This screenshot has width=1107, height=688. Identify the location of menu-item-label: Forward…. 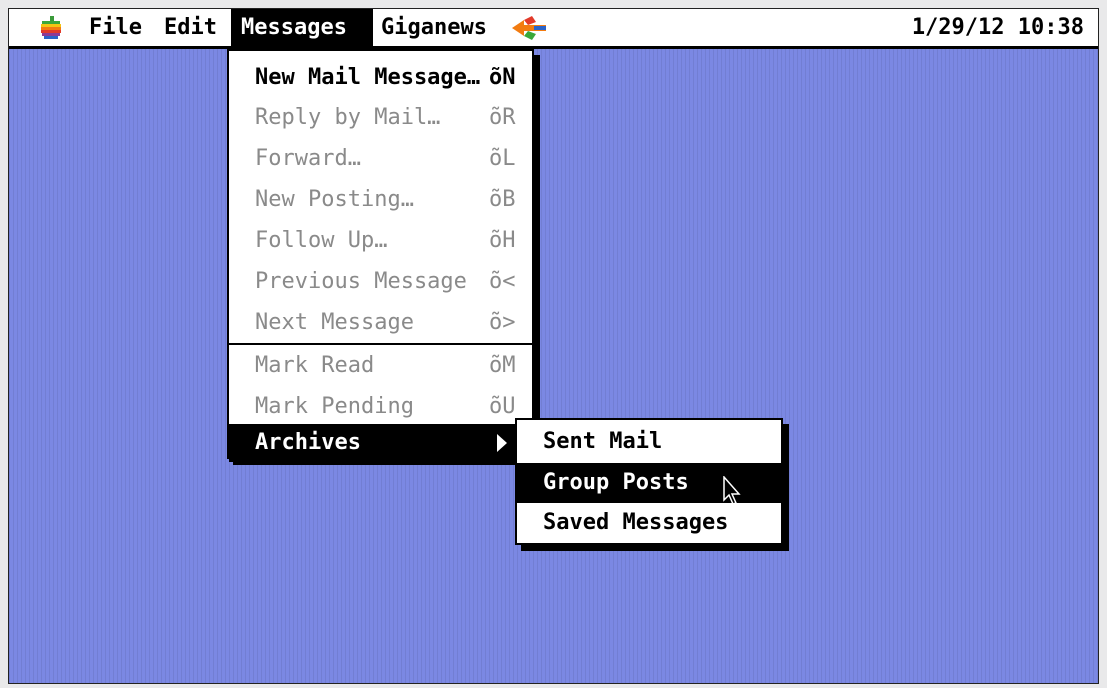
(308, 158).